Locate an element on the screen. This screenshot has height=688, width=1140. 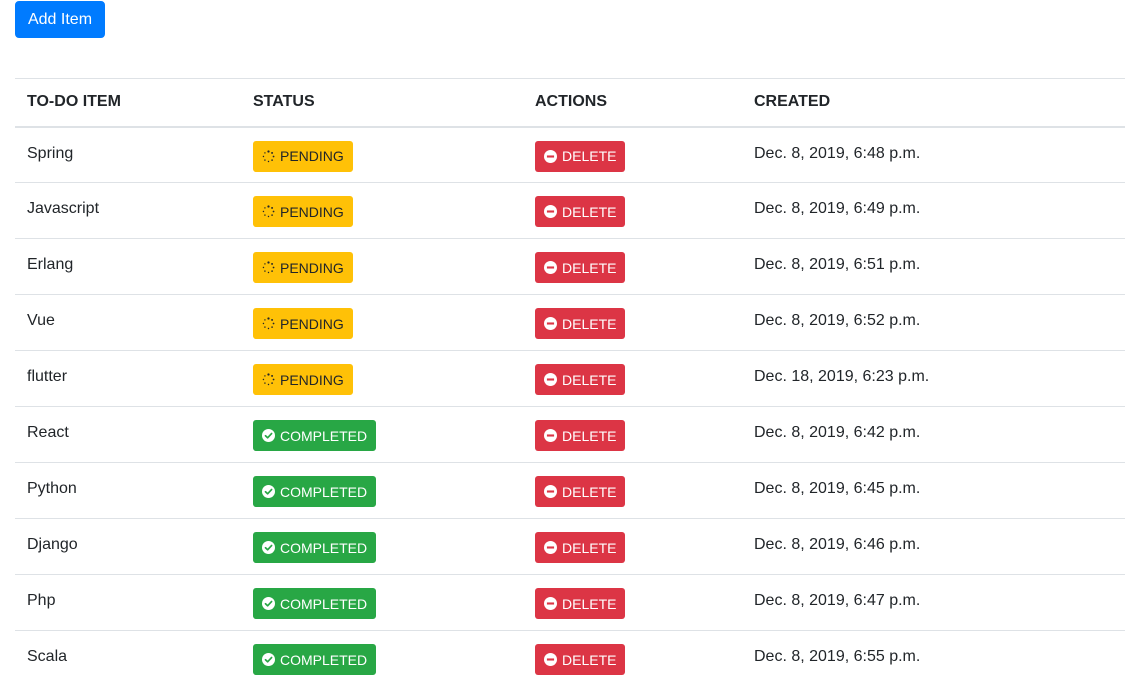
created-cell: Dec. 18, 2019, 6:23 p.m. is located at coordinates (933, 378).